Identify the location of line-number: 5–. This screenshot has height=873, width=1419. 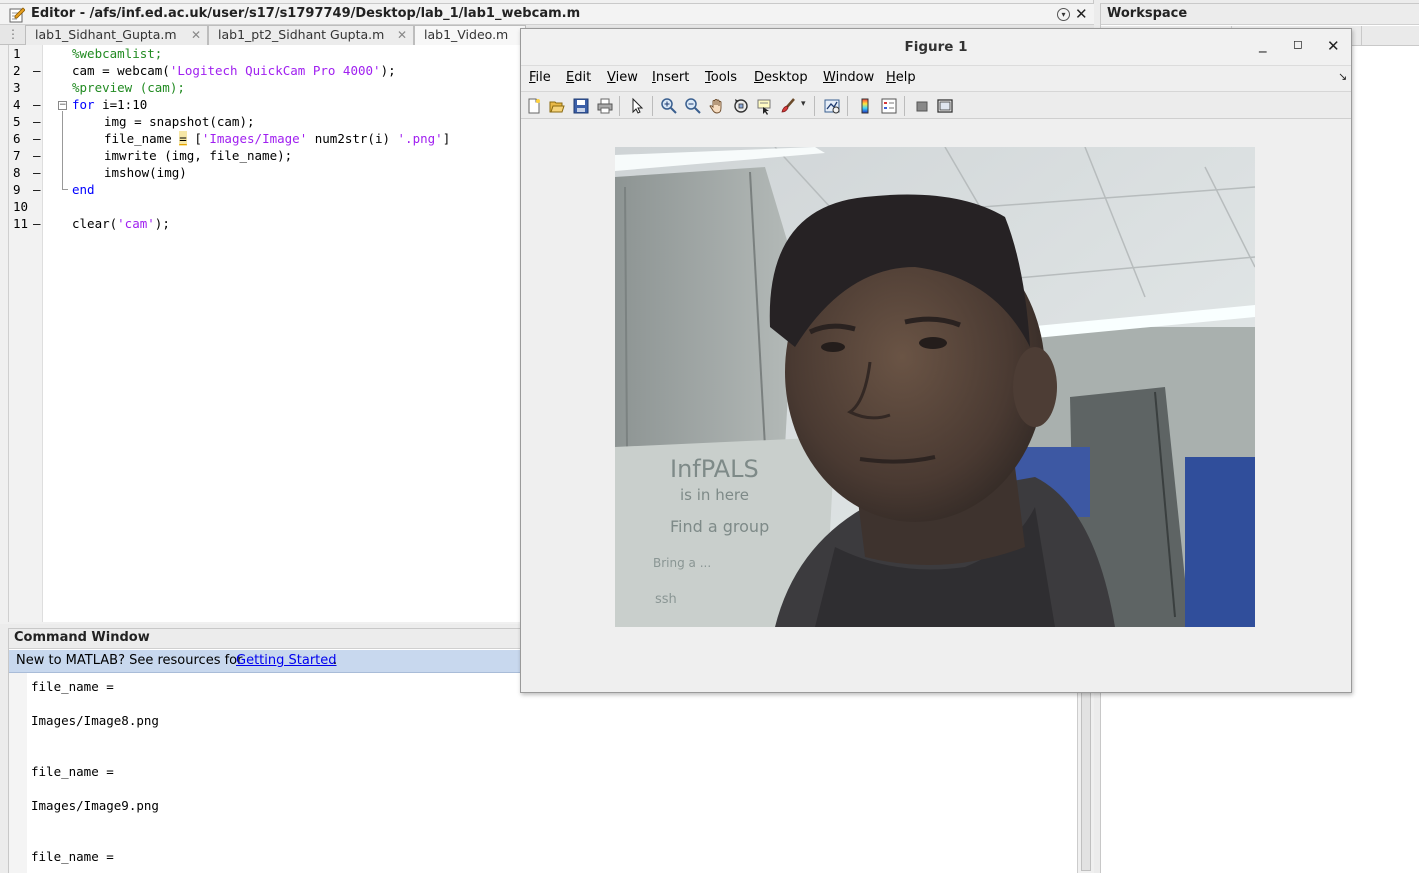
(27, 121).